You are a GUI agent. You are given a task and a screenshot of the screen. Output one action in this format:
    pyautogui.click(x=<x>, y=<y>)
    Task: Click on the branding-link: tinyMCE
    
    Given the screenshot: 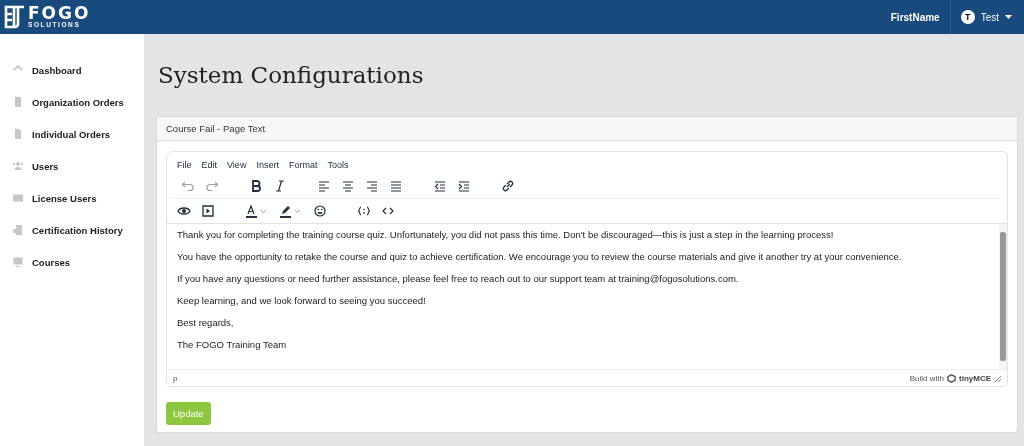 What is the action you would take?
    pyautogui.click(x=975, y=378)
    